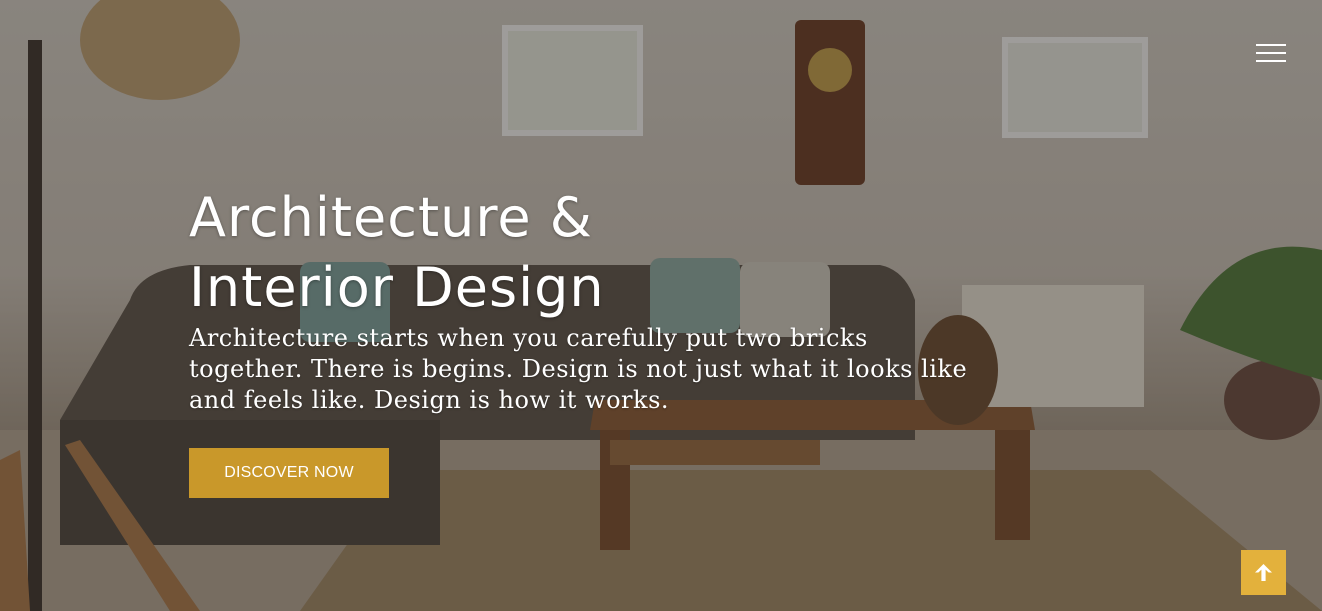  Describe the element at coordinates (397, 287) in the screenshot. I see `hero-headline-line-2: Interior Design` at that location.